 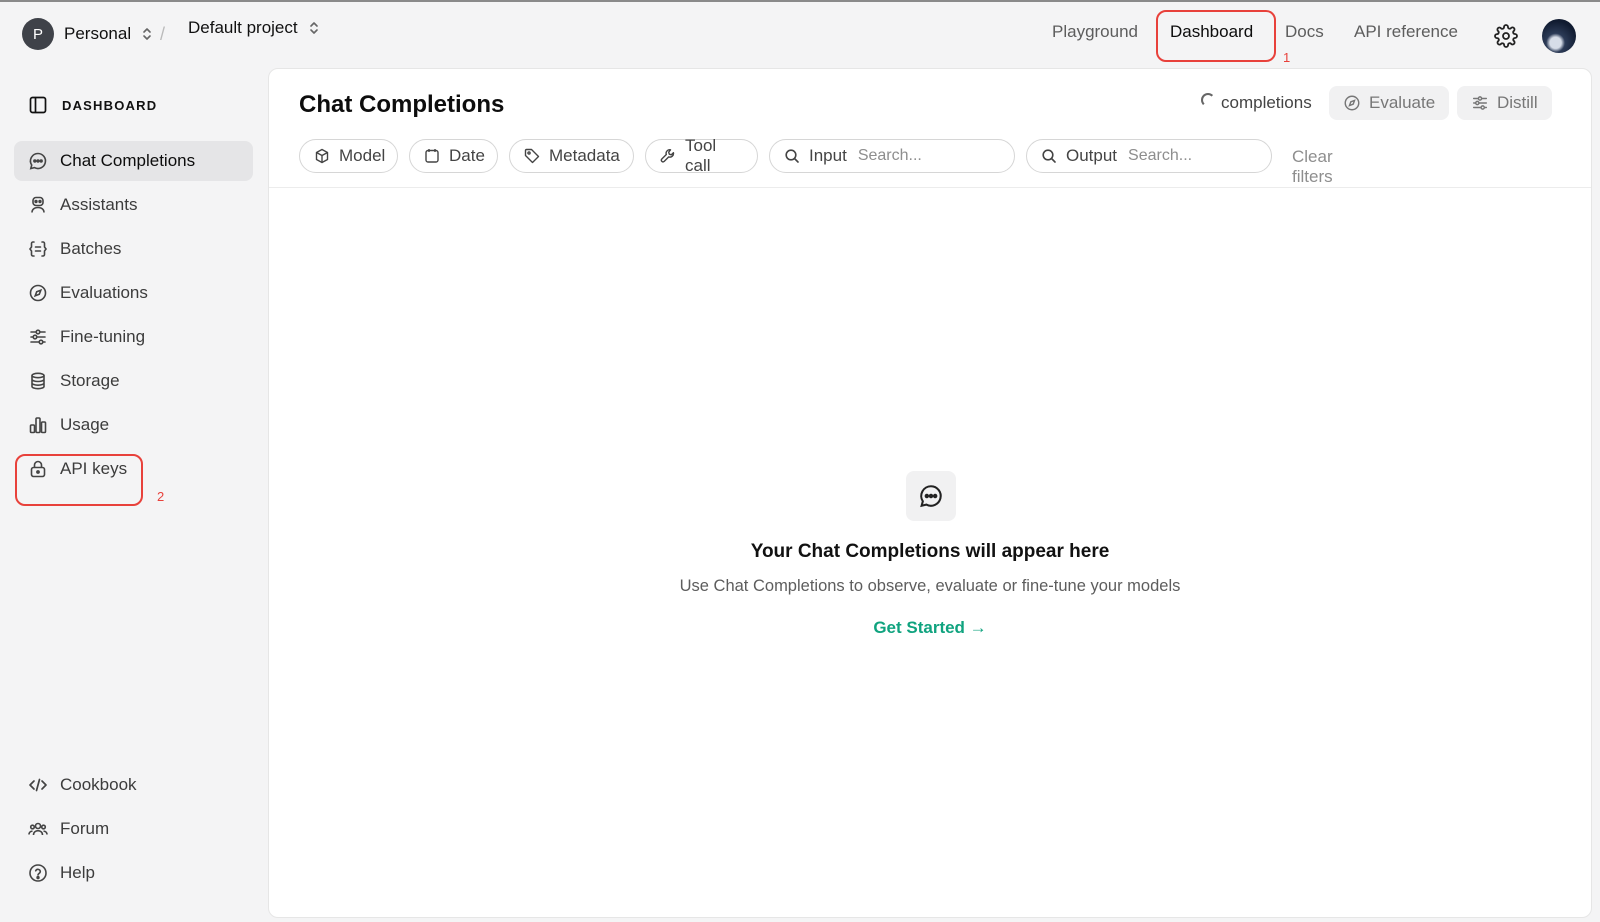 I want to click on sidebar-toggle-icon, so click(x=38, y=105).